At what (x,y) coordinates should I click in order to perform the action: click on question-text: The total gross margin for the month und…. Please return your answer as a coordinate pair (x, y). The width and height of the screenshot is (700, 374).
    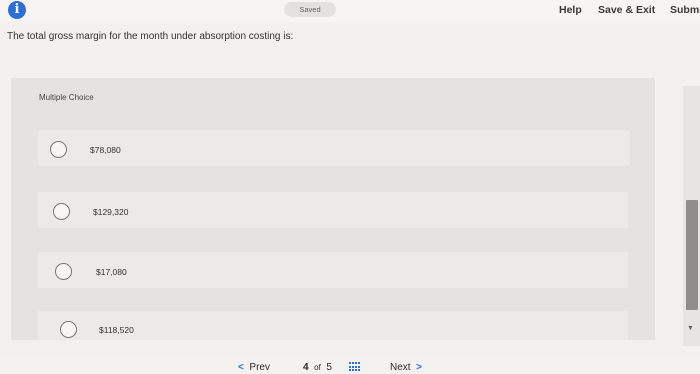
    Looking at the image, I should click on (150, 36).